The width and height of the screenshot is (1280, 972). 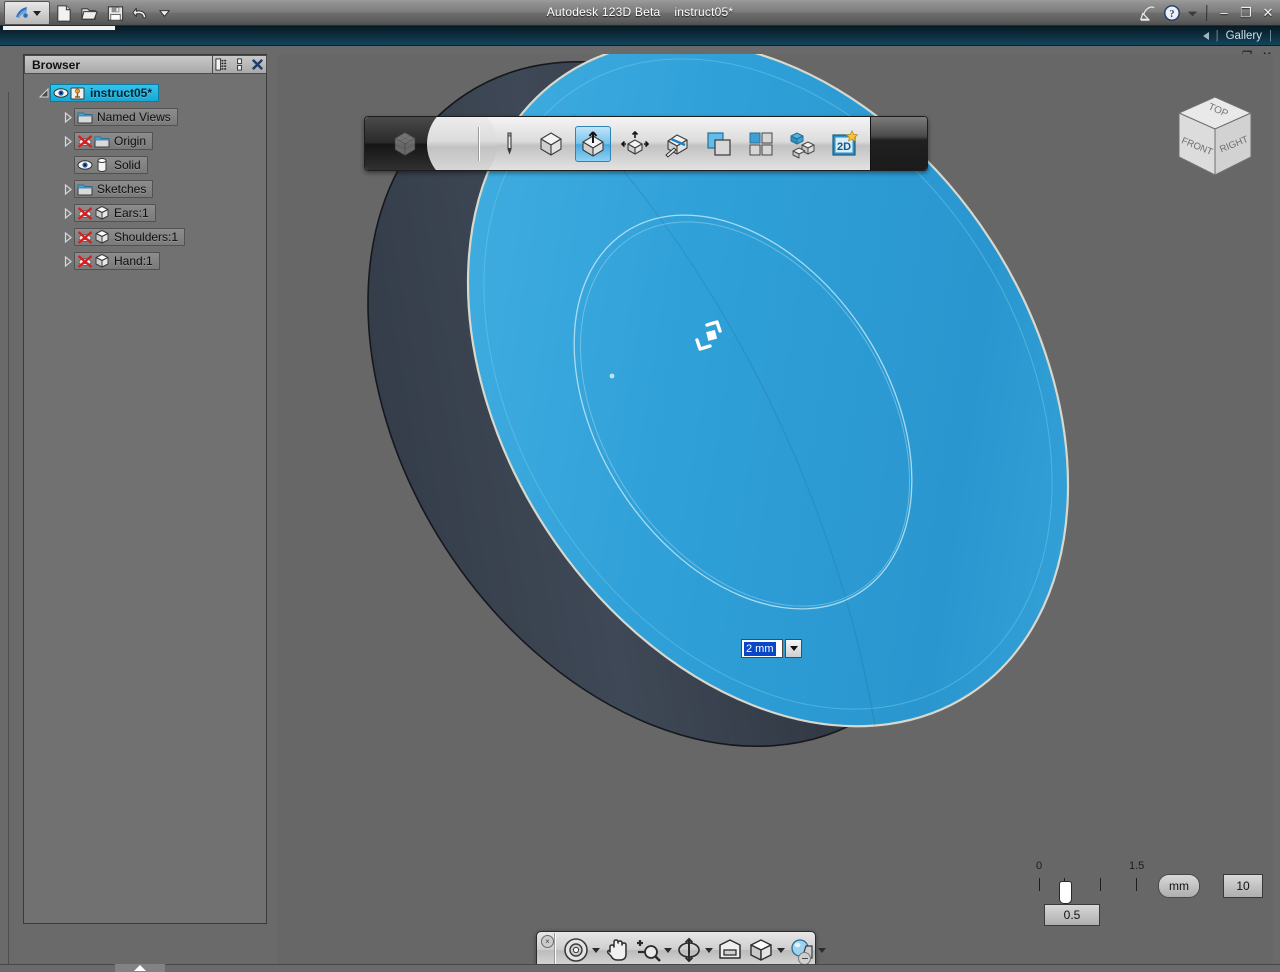 I want to click on tree-row: instruct05*, so click(x=145, y=93).